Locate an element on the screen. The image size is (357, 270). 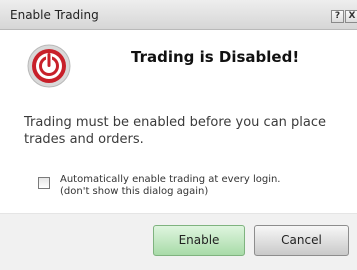
auto-enable-checkbox is located at coordinates (44, 183).